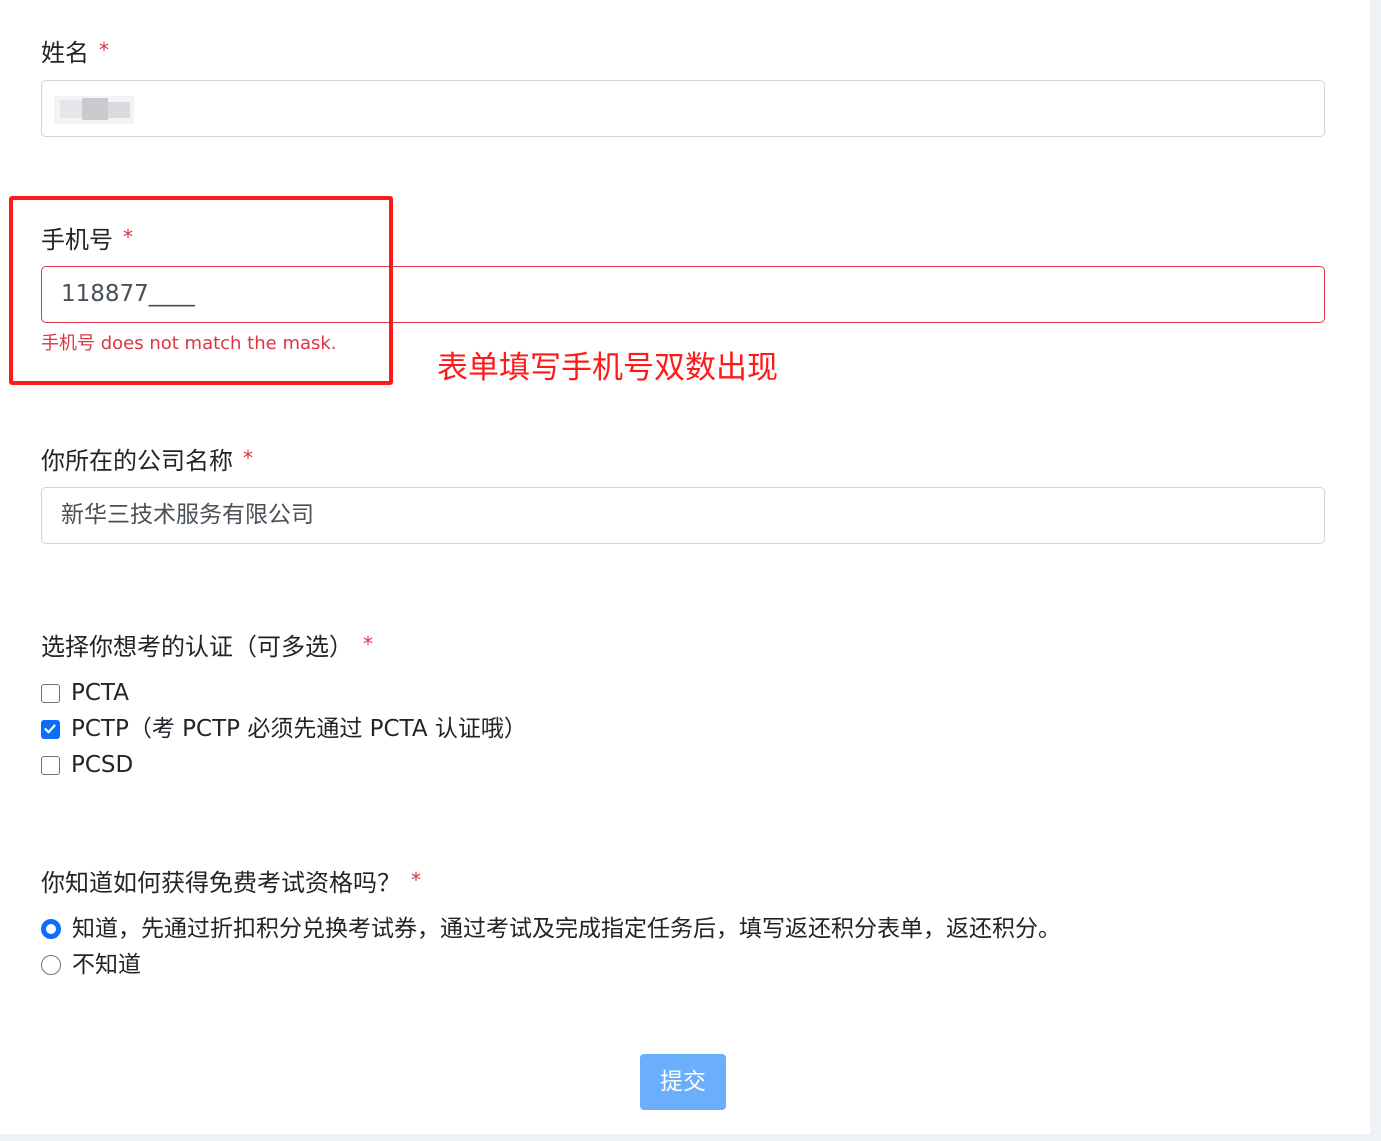  I want to click on checkbox-pctp, so click(50, 729).